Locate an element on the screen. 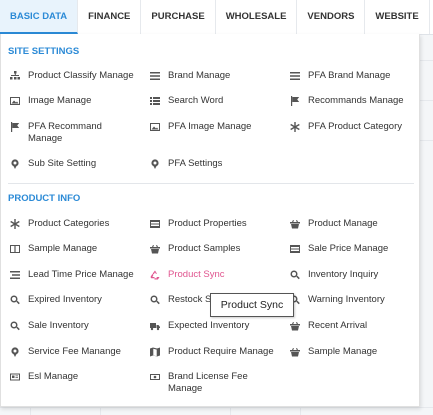 This screenshot has width=433, height=415. tab-wholesale: WHOLESALE is located at coordinates (257, 17).